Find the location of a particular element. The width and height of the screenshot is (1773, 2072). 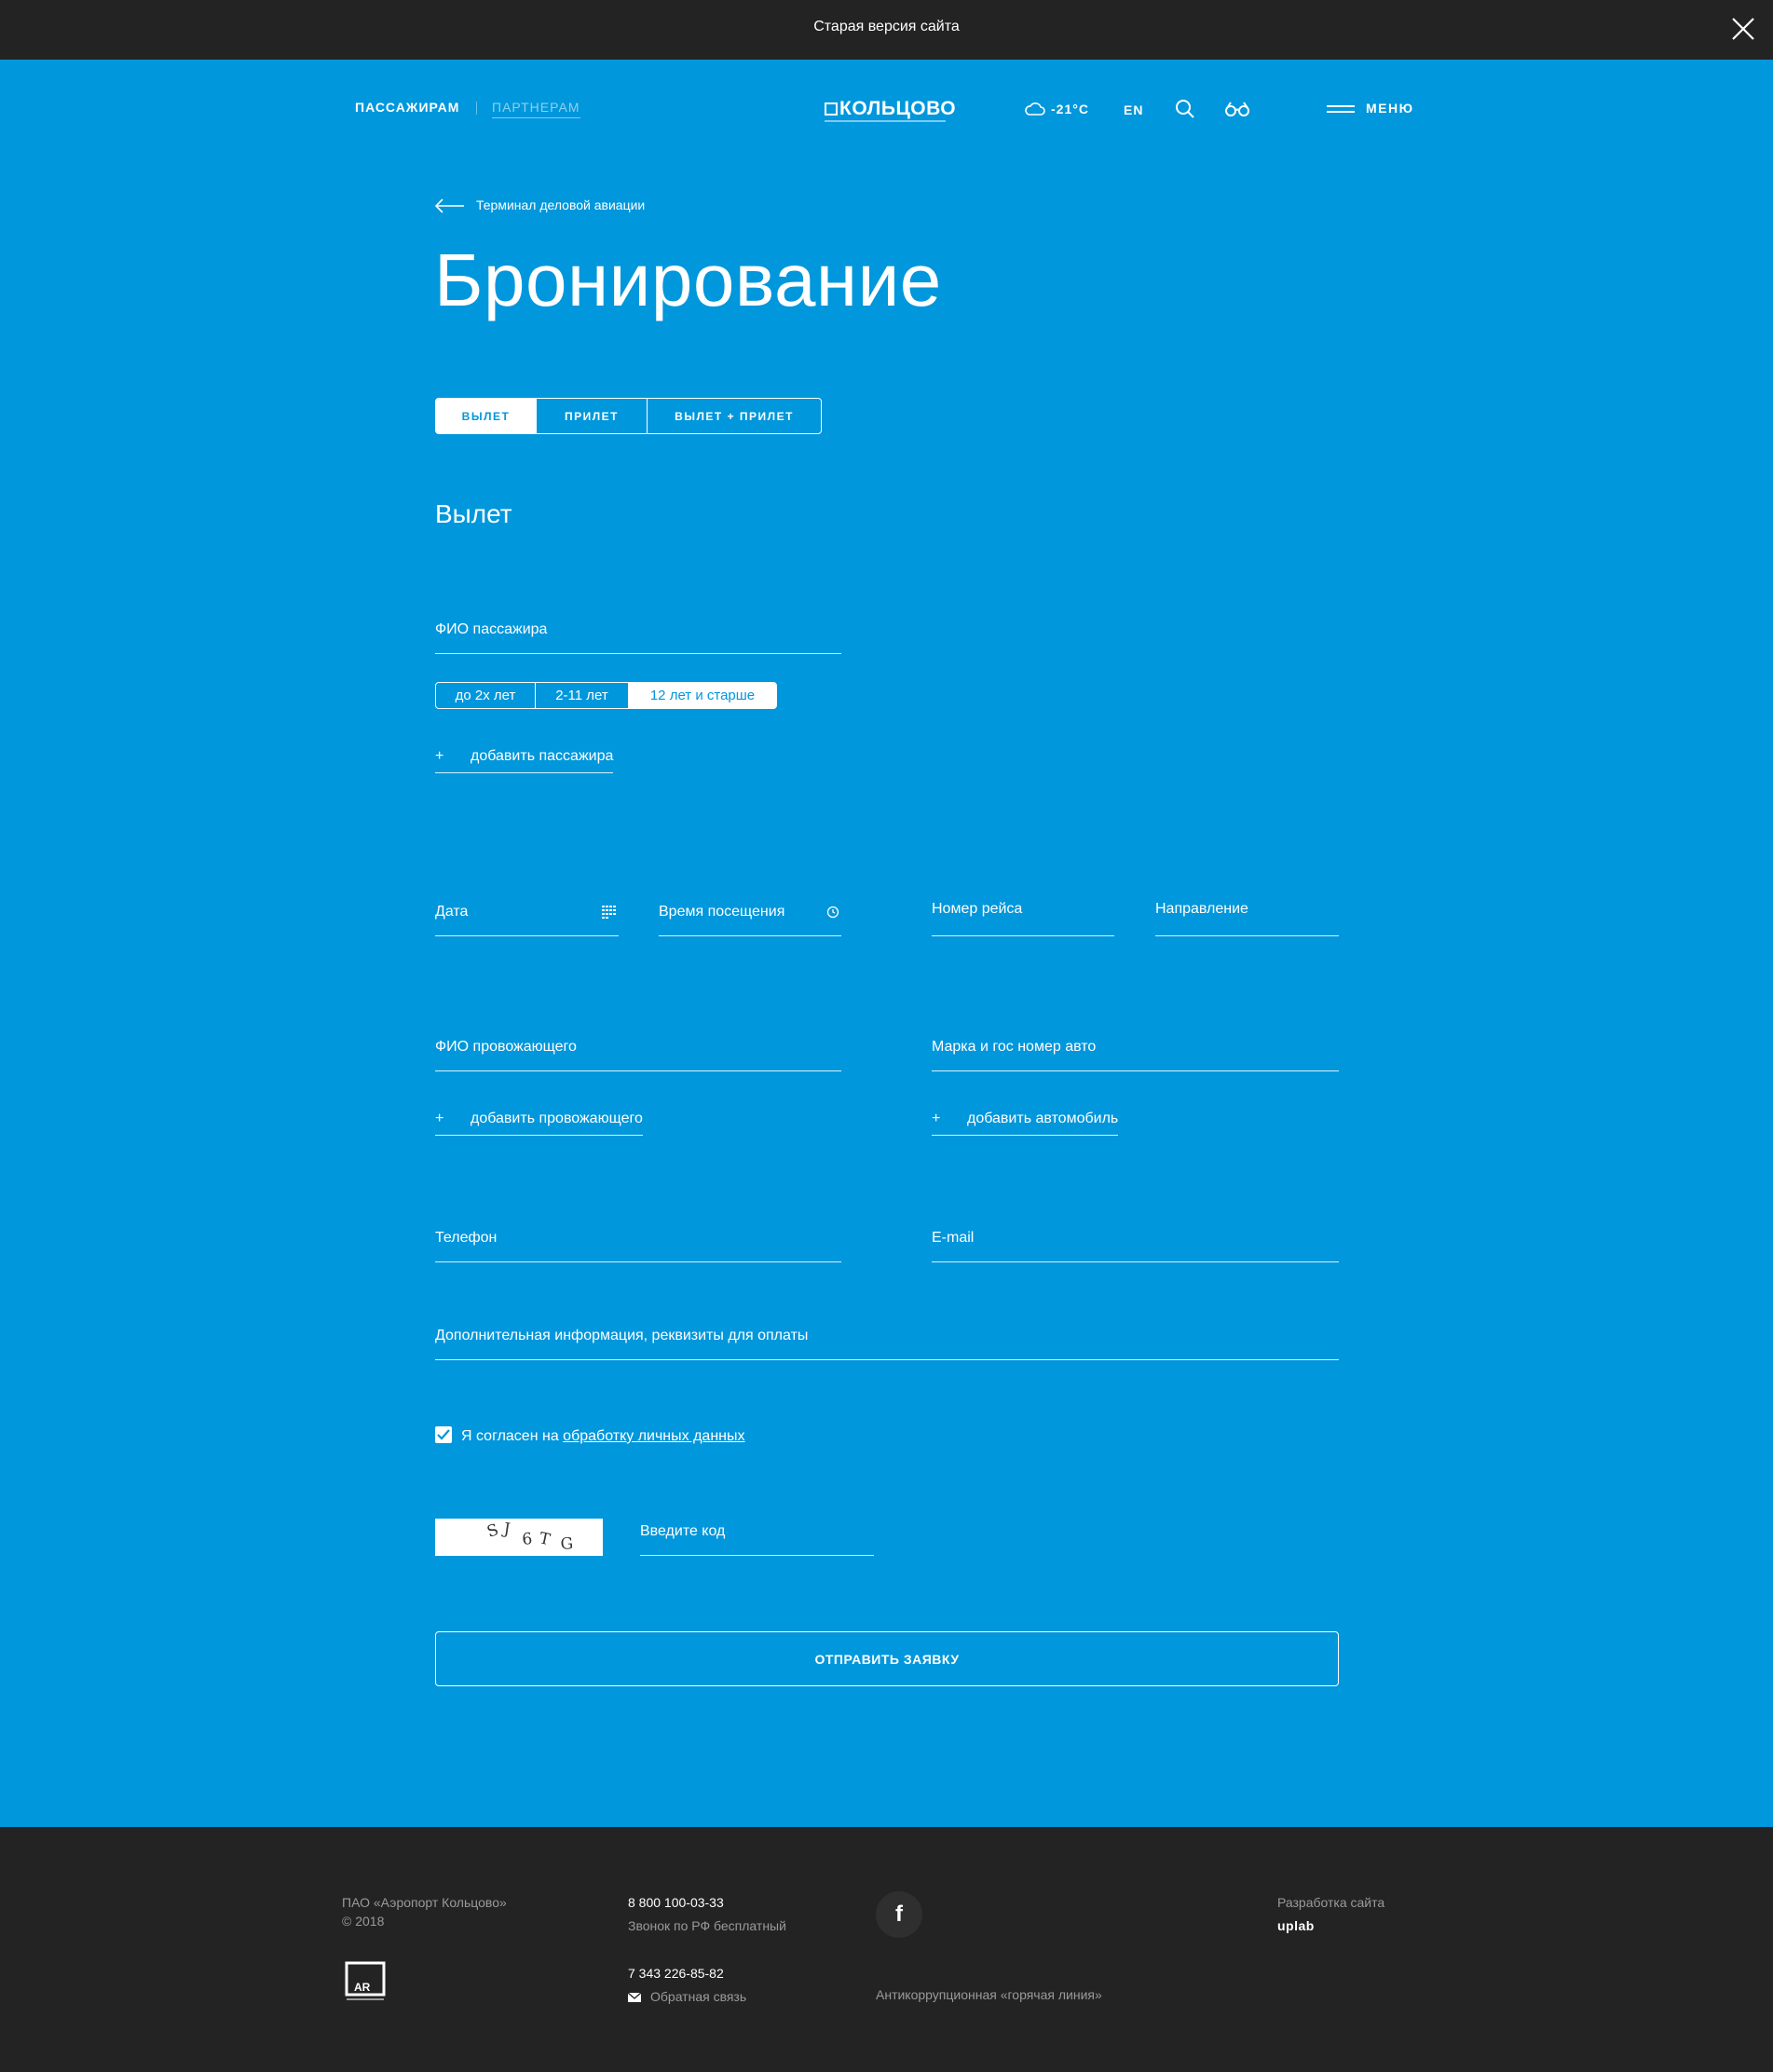

captcha-char: G is located at coordinates (567, 1544).